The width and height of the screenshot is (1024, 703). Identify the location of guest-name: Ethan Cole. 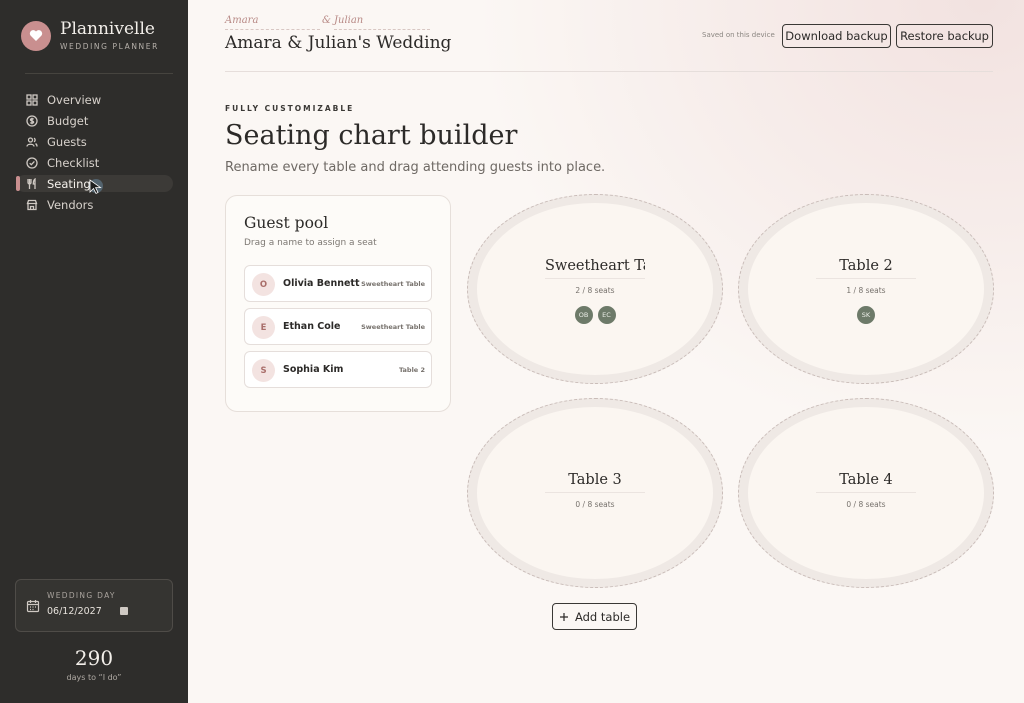
(312, 326).